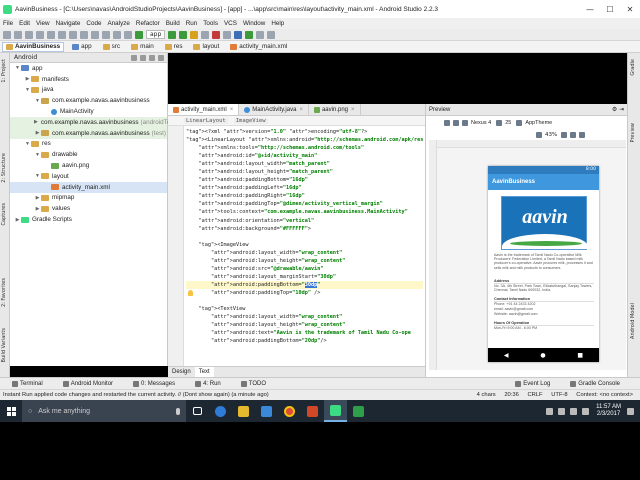 The image size is (640, 480). What do you see at coordinates (481, 123) in the screenshot?
I see `device-select: Nexus 4` at bounding box center [481, 123].